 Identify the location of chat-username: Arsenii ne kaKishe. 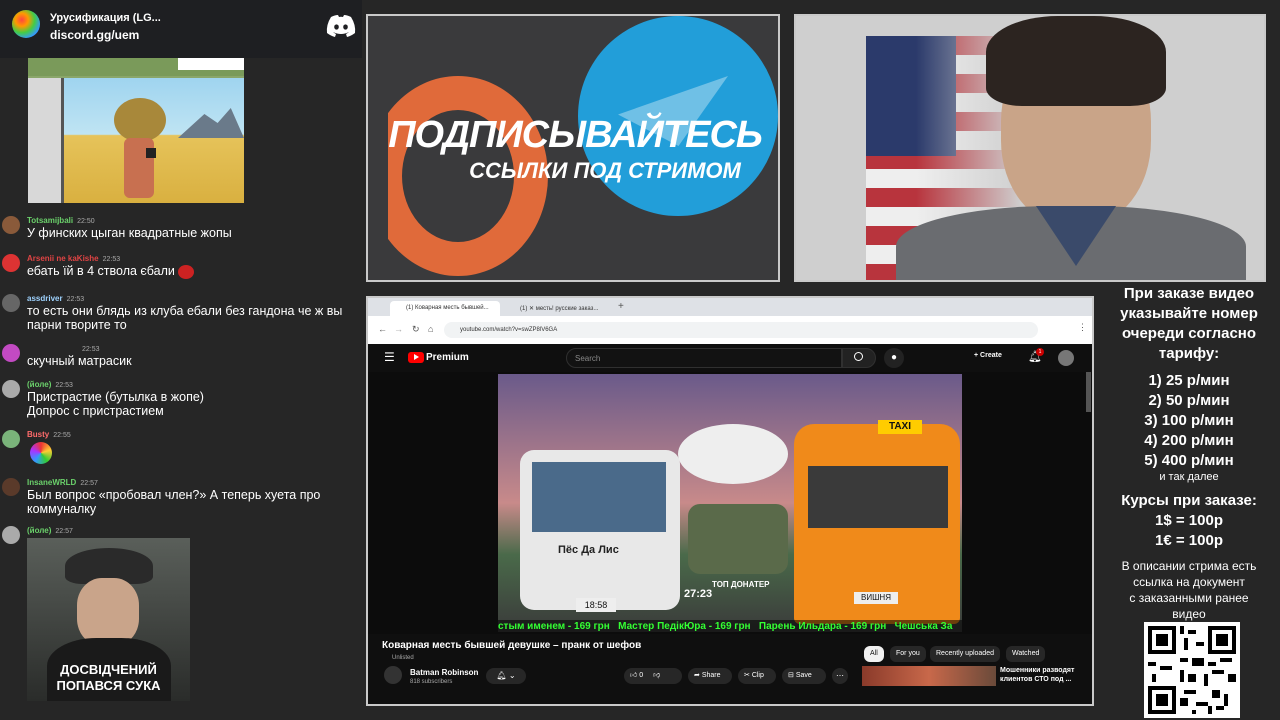
(63, 258).